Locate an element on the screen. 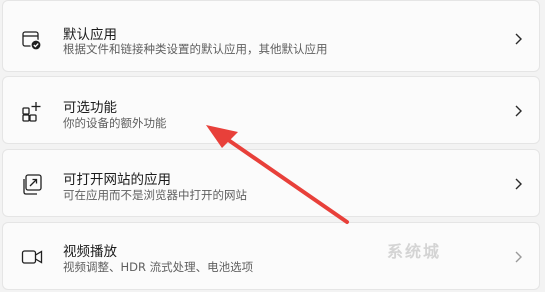  video-playback-icon is located at coordinates (32, 257).